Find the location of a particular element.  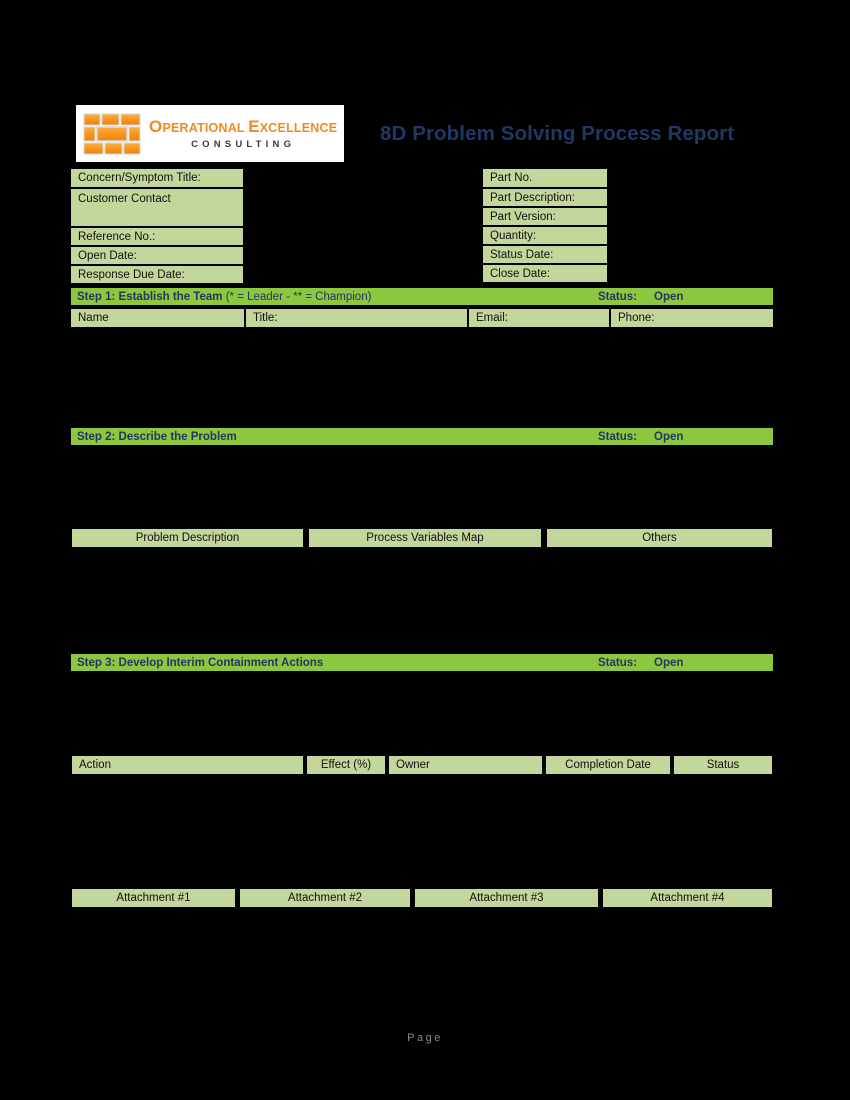

field-part-version: Part Version: is located at coordinates (545, 216).